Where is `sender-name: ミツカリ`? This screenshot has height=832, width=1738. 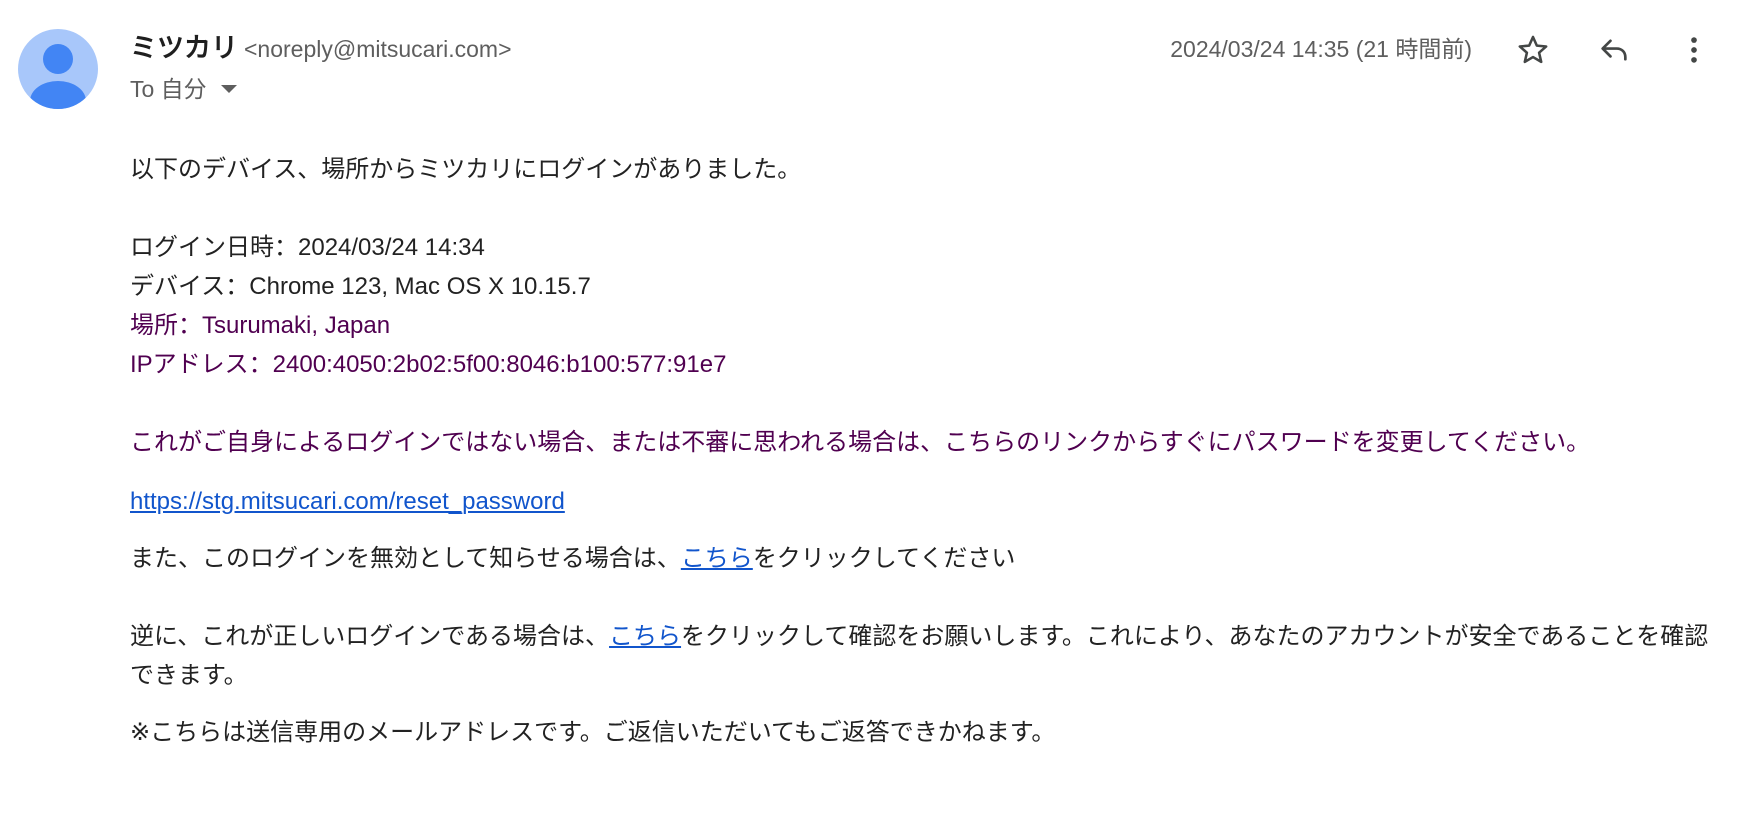 sender-name: ミツカリ is located at coordinates (184, 48).